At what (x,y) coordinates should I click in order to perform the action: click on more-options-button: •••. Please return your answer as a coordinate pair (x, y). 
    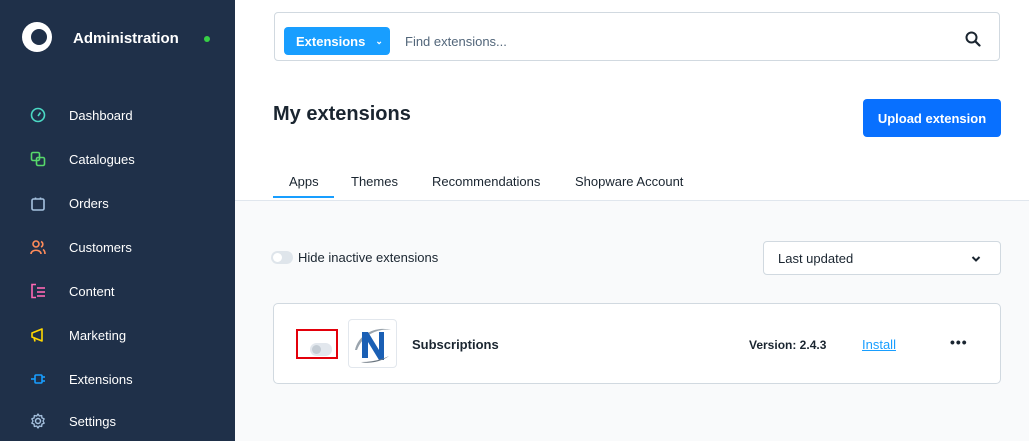
    Looking at the image, I should click on (959, 342).